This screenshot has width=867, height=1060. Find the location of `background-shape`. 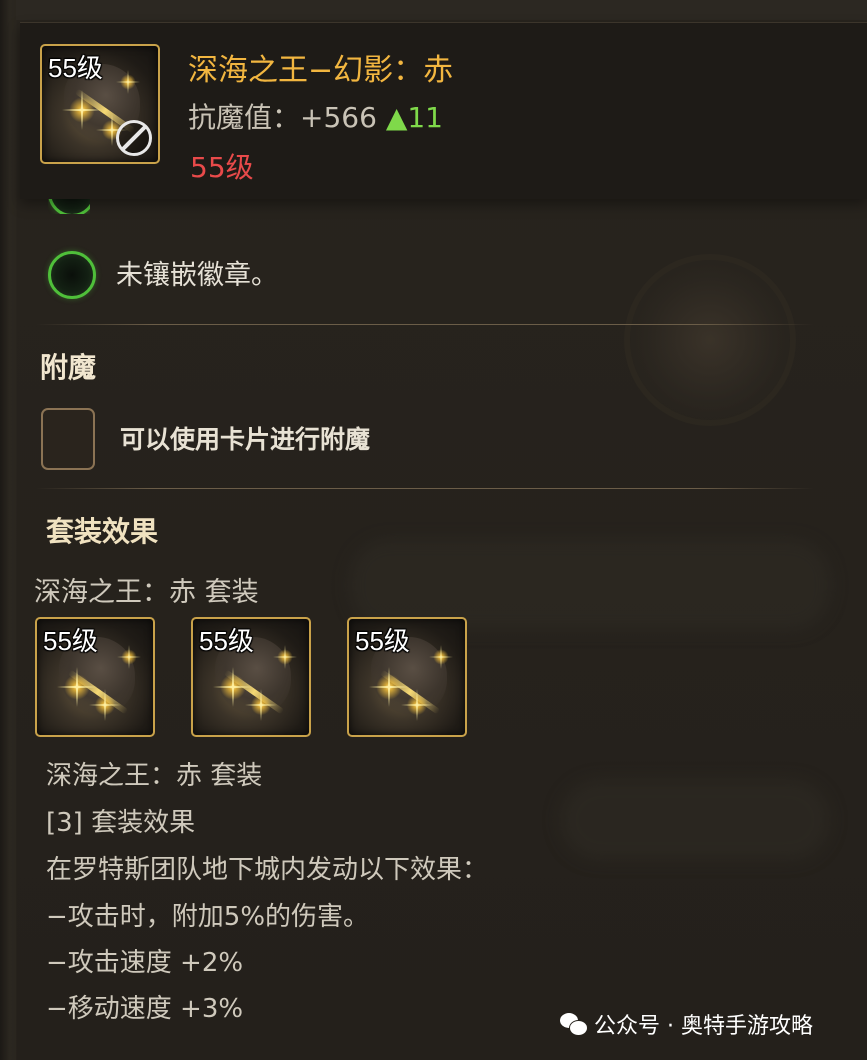

background-shape is located at coordinates (695, 820).